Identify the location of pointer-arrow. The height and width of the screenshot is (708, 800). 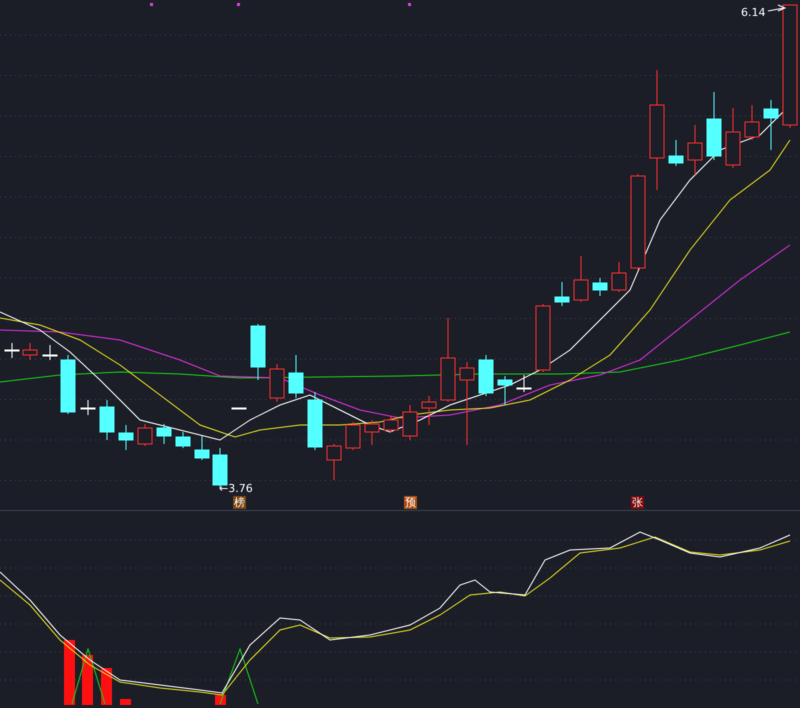
(777, 8).